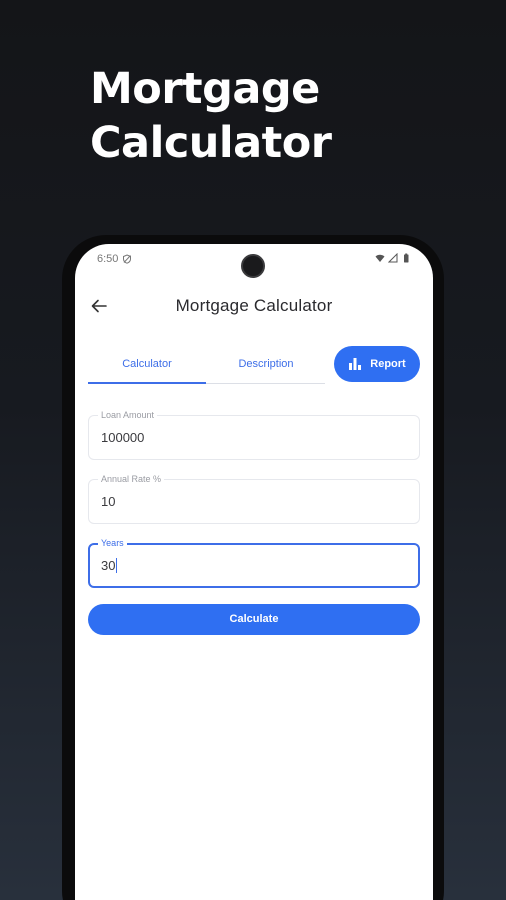 This screenshot has height=900, width=506. What do you see at coordinates (211, 116) in the screenshot?
I see `promo-title: Mortgage Calculator` at bounding box center [211, 116].